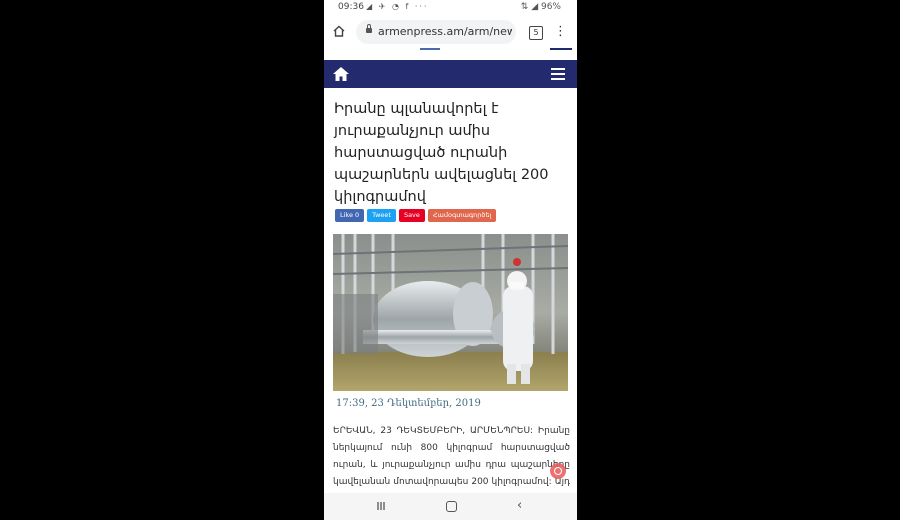  Describe the element at coordinates (350, 215) in the screenshot. I see `facebook-like-button: Like 0` at that location.